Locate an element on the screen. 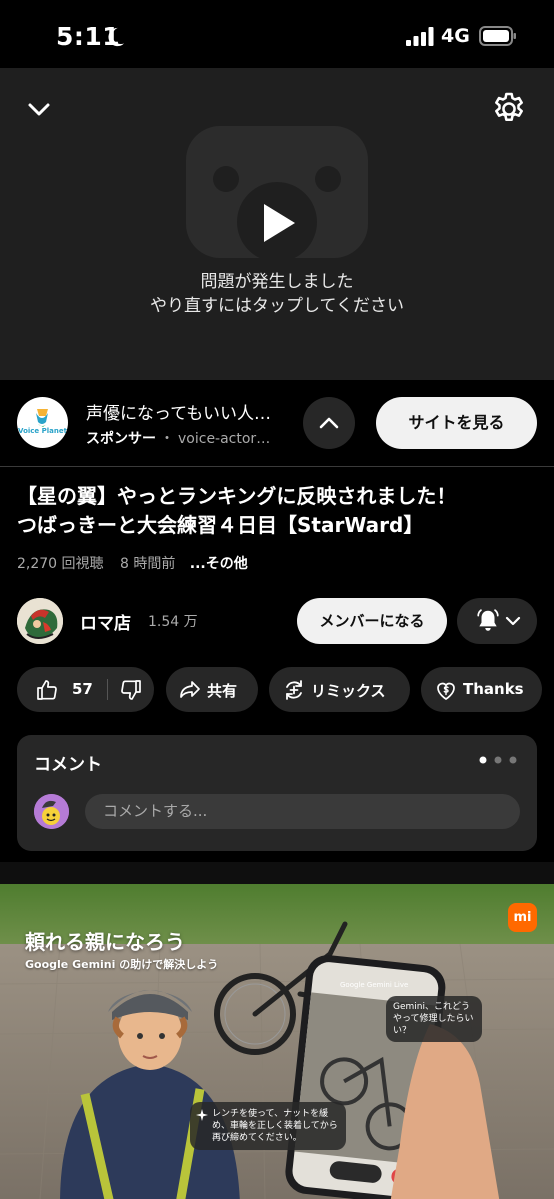 This screenshot has height=1199, width=554. error-message: 問題が発生しました やり直すにはタップしてください is located at coordinates (277, 294).